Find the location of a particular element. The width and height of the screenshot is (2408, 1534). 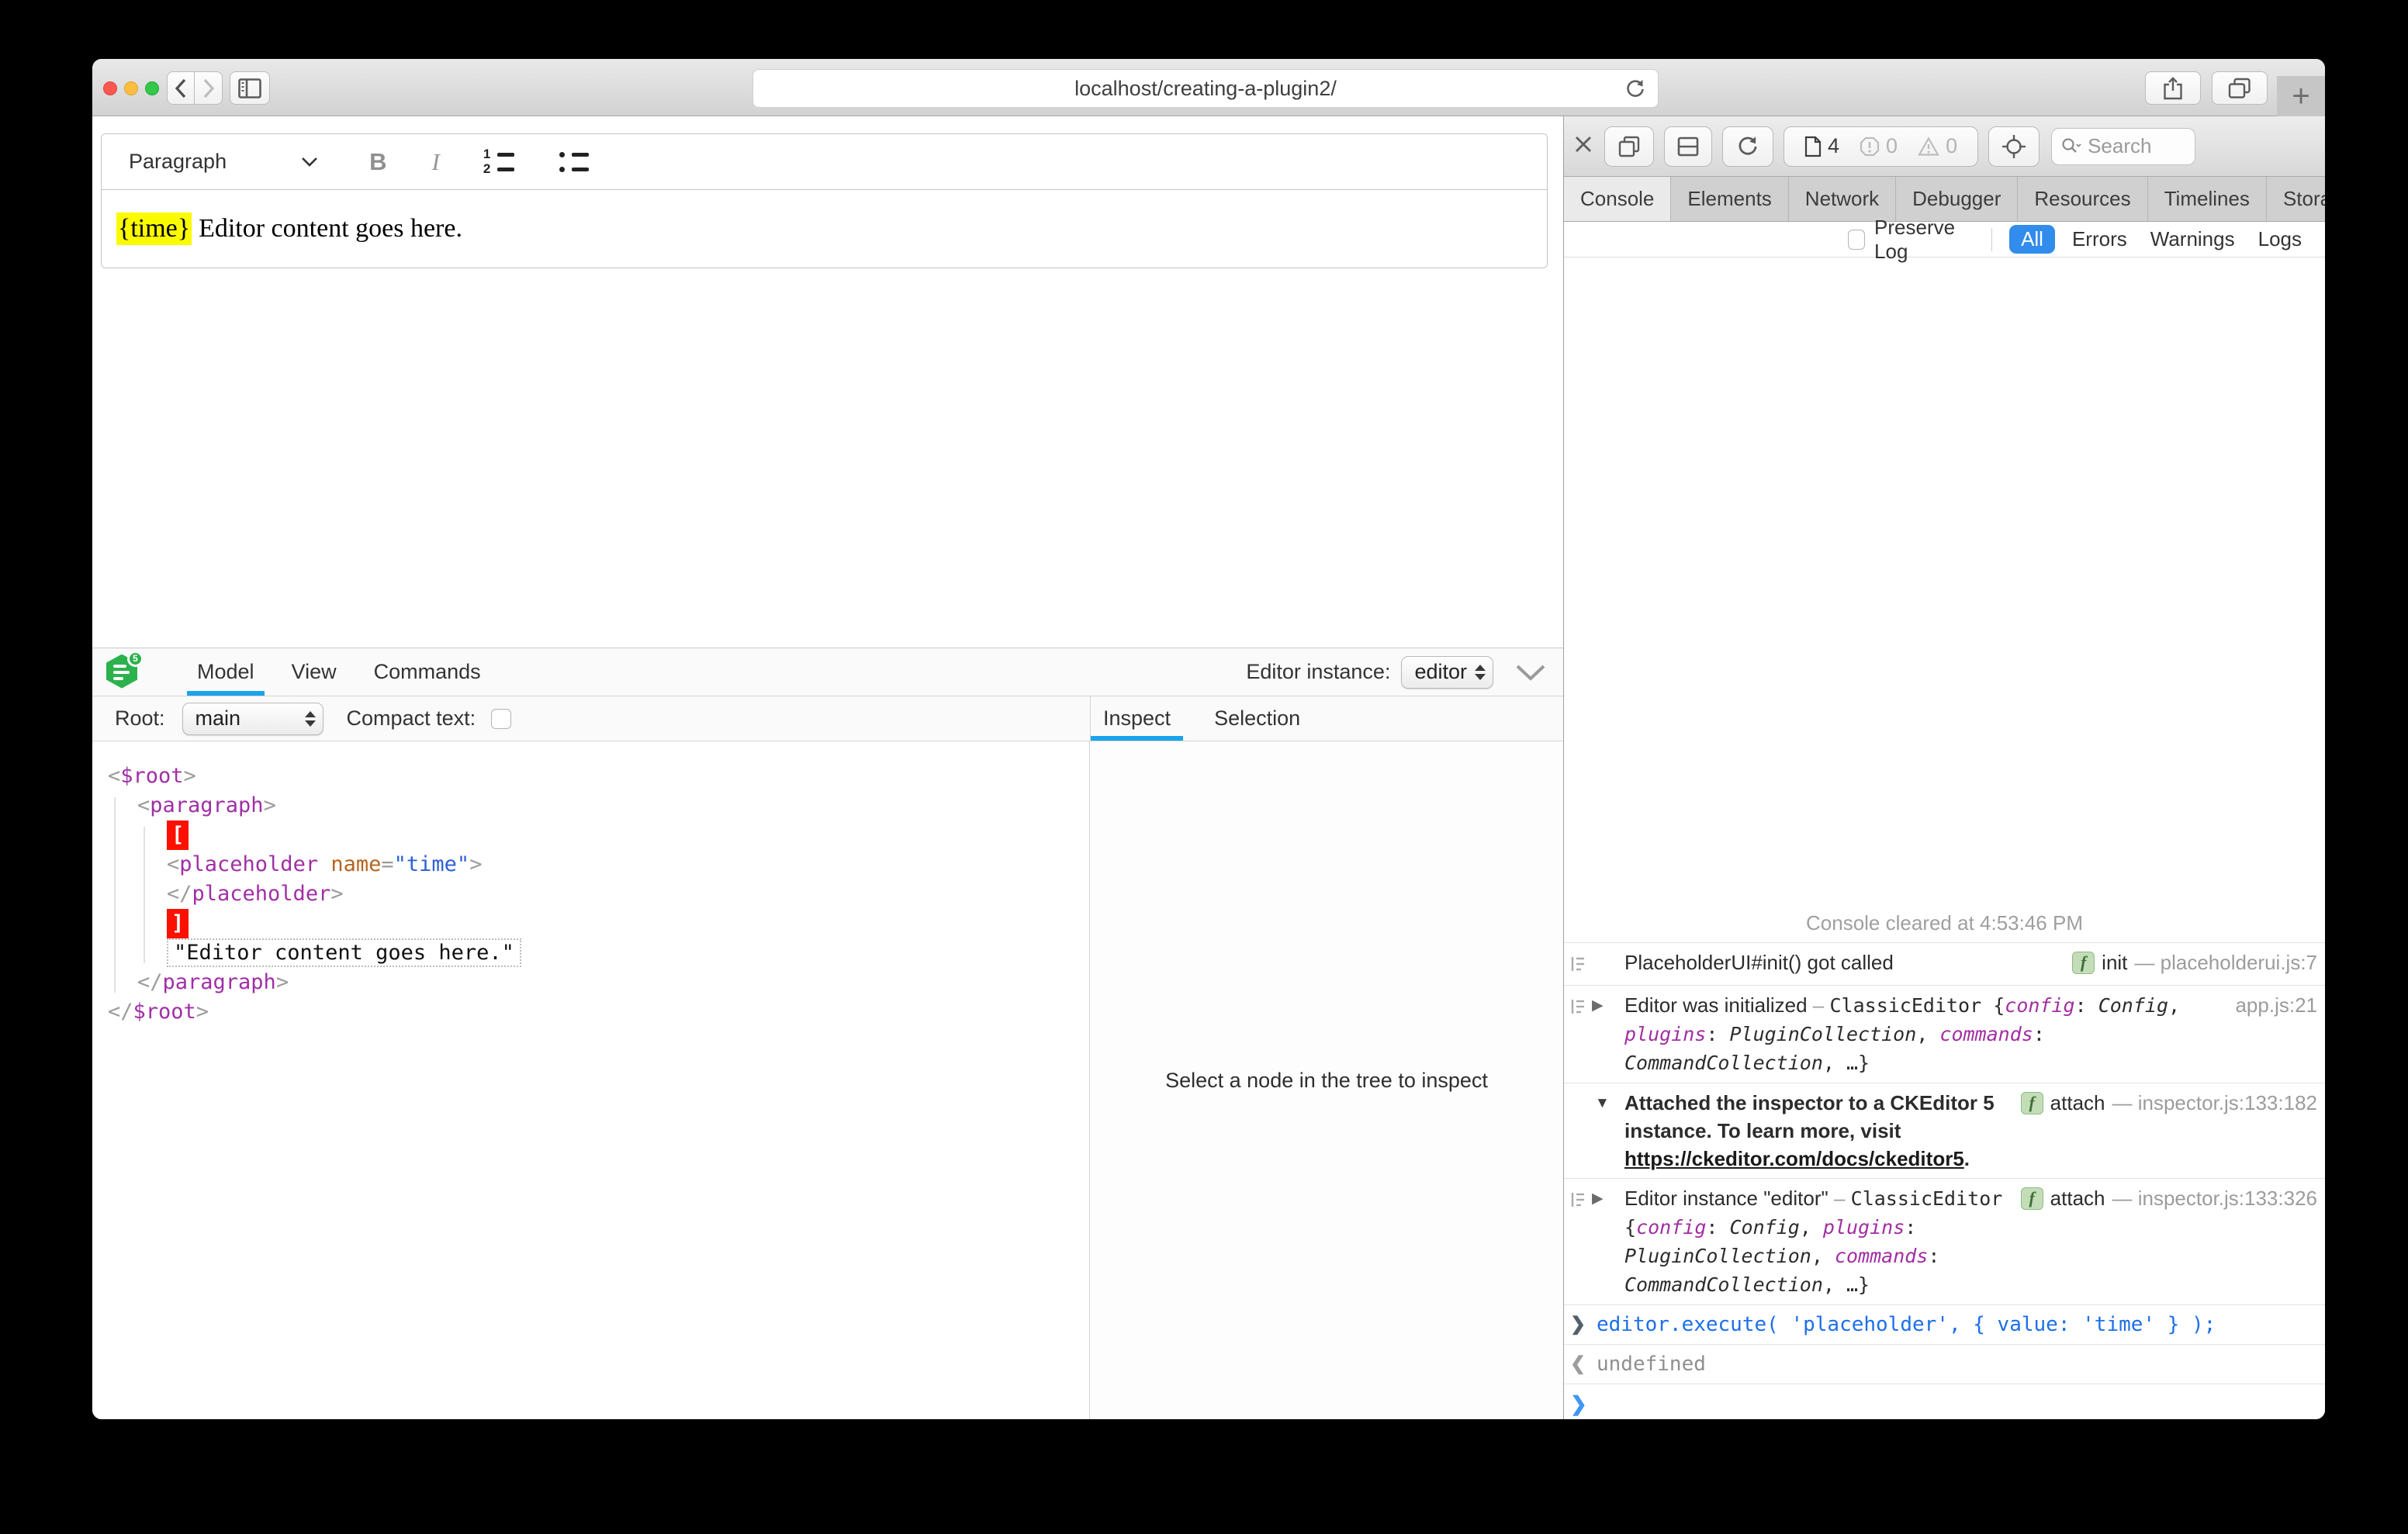

heading-dropdown: Paragraph is located at coordinates (223, 162).